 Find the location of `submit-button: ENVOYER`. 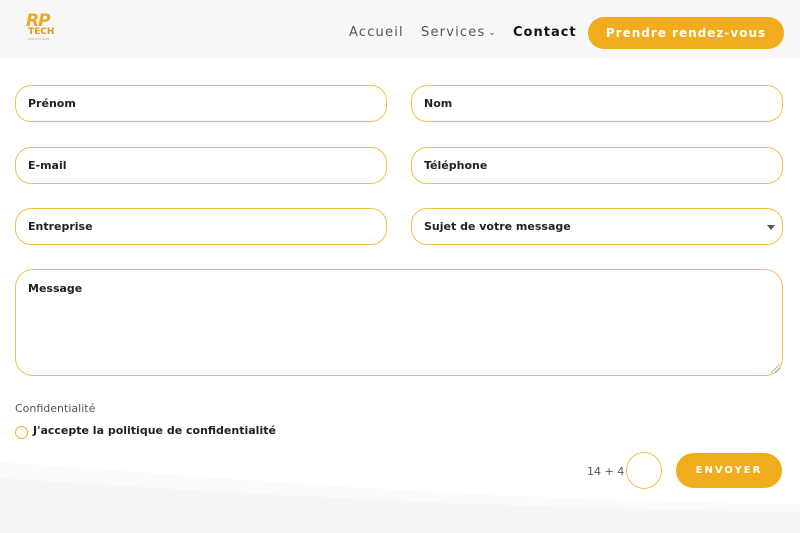

submit-button: ENVOYER is located at coordinates (729, 470).